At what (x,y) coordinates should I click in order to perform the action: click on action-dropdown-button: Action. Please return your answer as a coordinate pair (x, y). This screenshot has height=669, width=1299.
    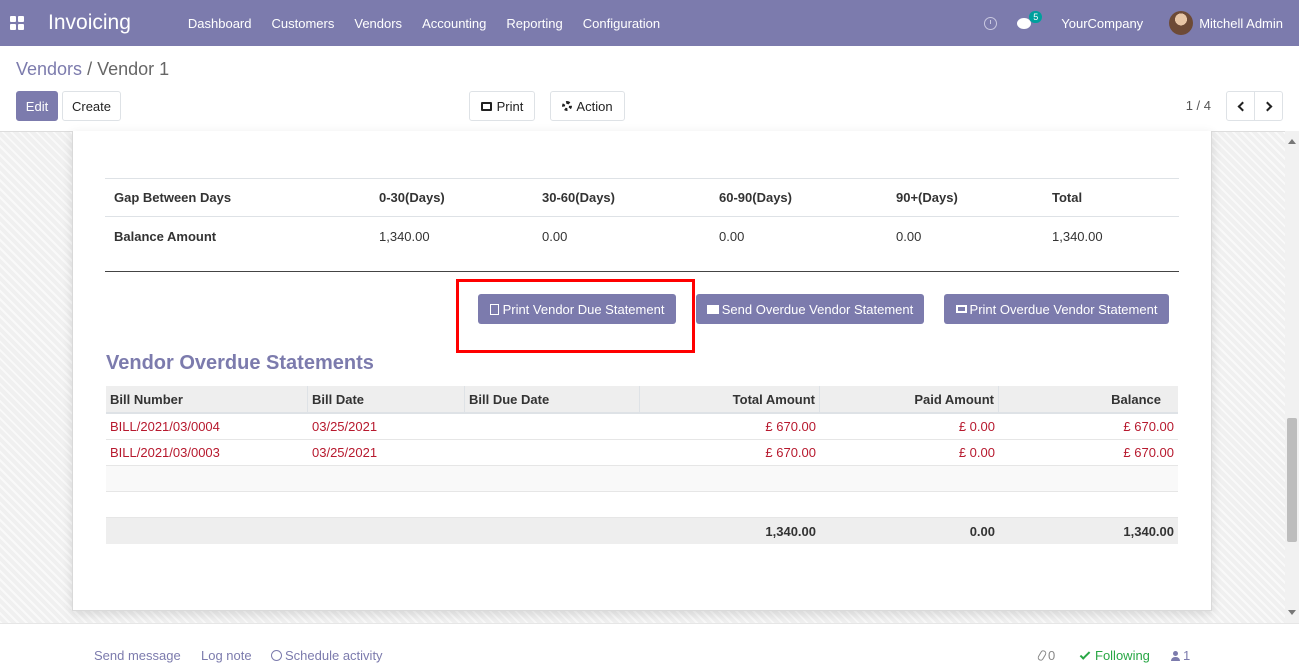
    Looking at the image, I should click on (587, 106).